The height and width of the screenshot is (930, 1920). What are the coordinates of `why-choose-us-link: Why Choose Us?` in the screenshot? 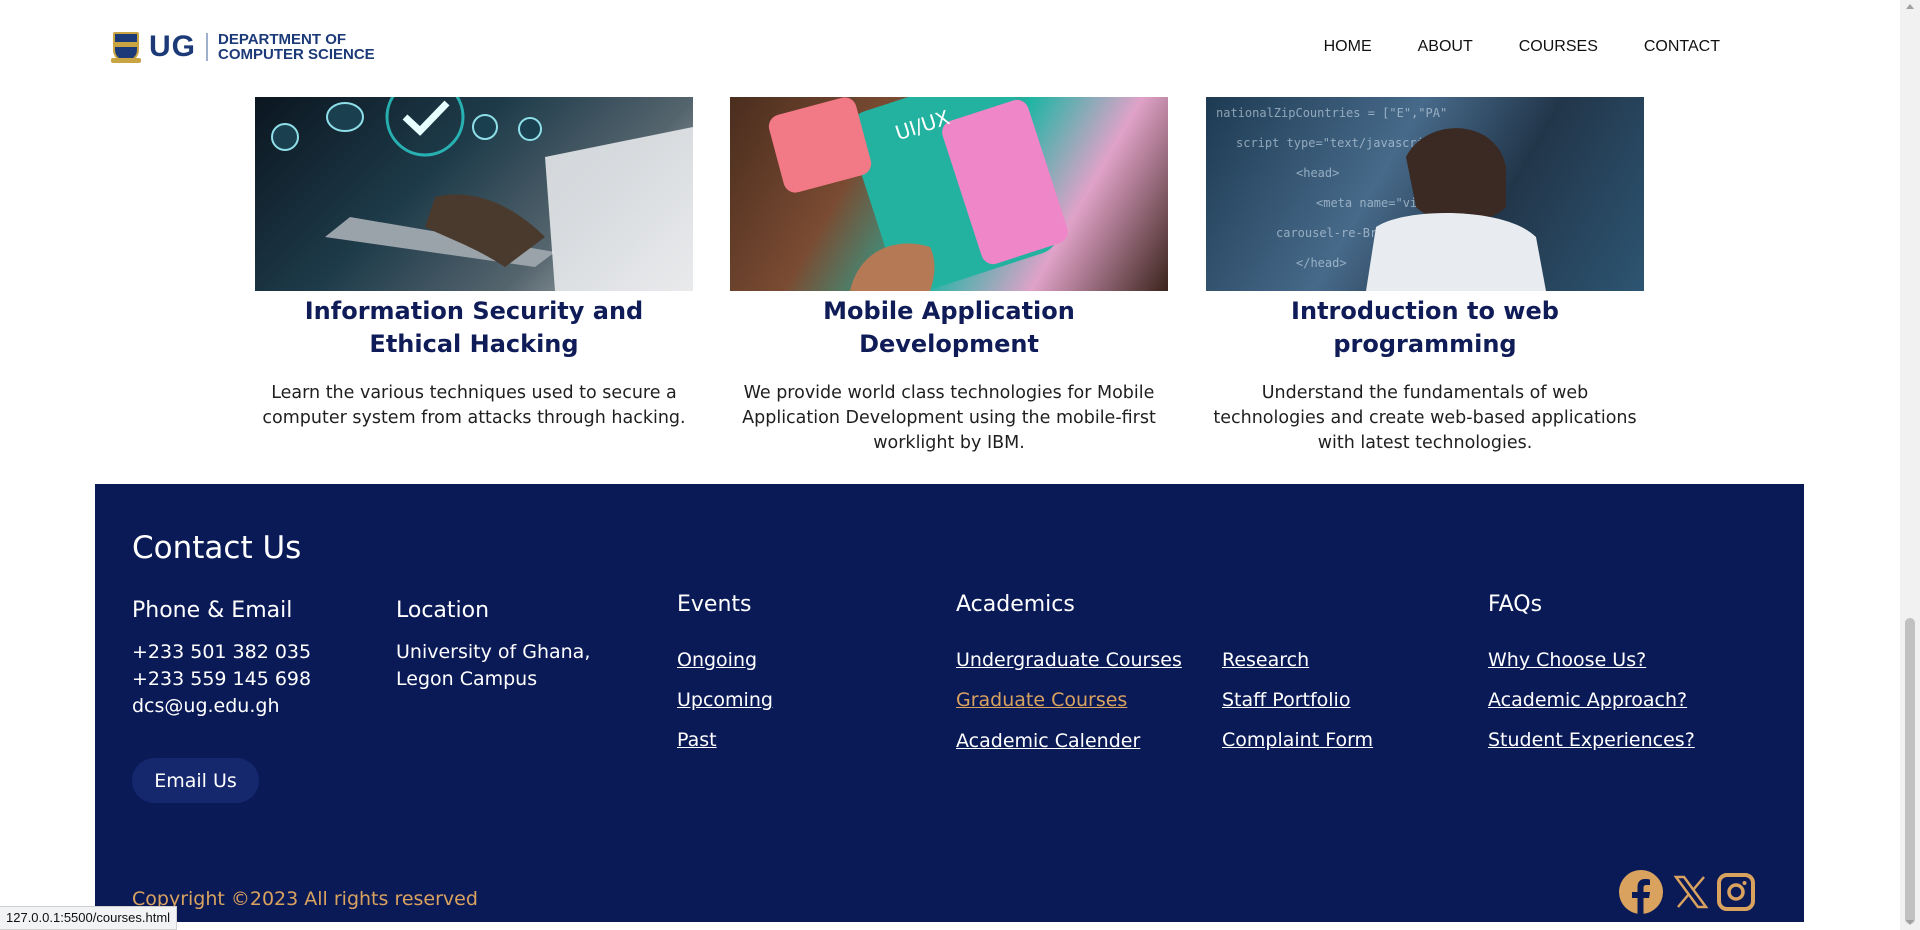 It's located at (1567, 660).